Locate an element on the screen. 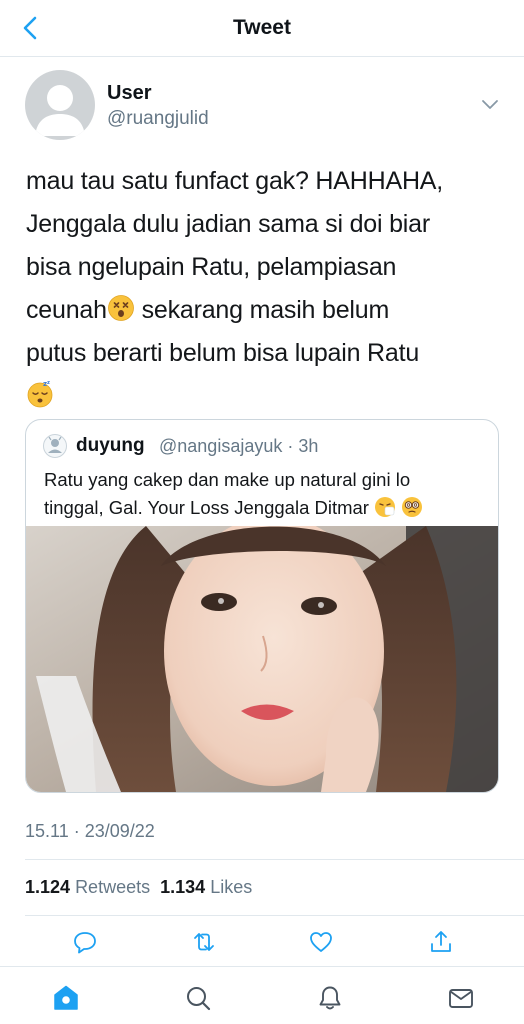  dizzy-face-emoji-icon is located at coordinates (120, 308).